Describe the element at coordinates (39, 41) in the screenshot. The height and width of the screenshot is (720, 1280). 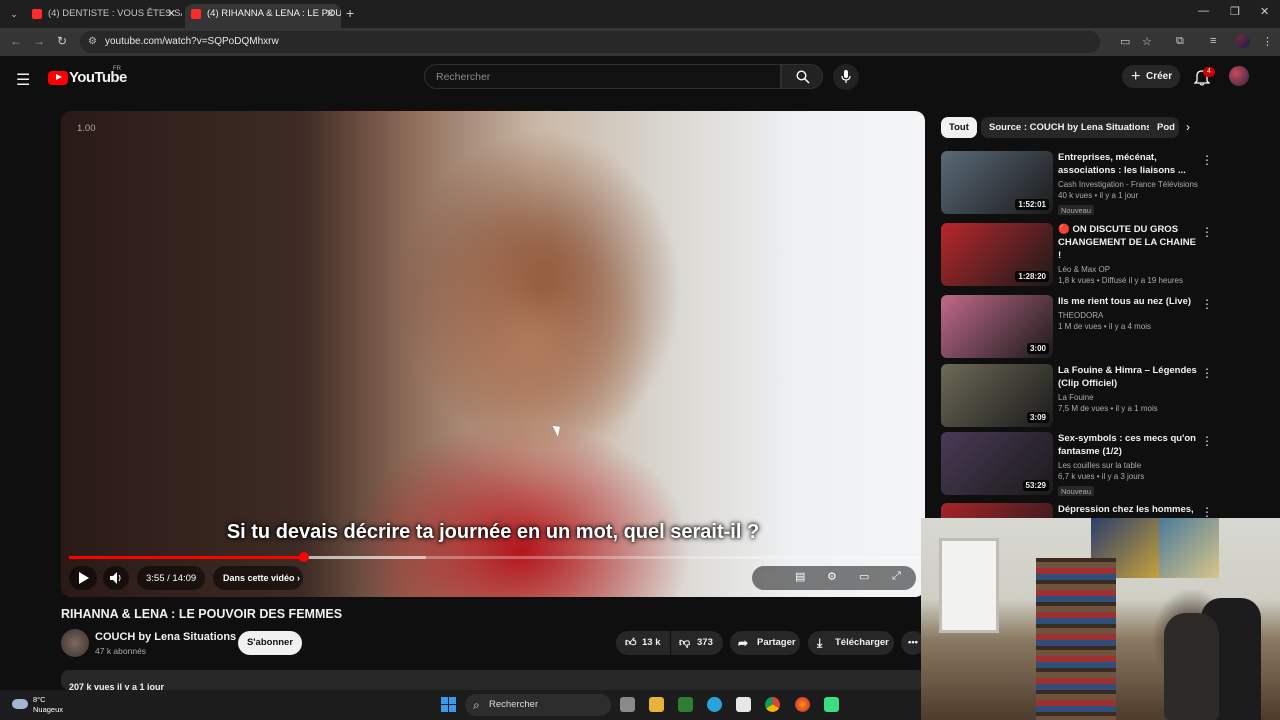
I see `forward-icon: →` at that location.